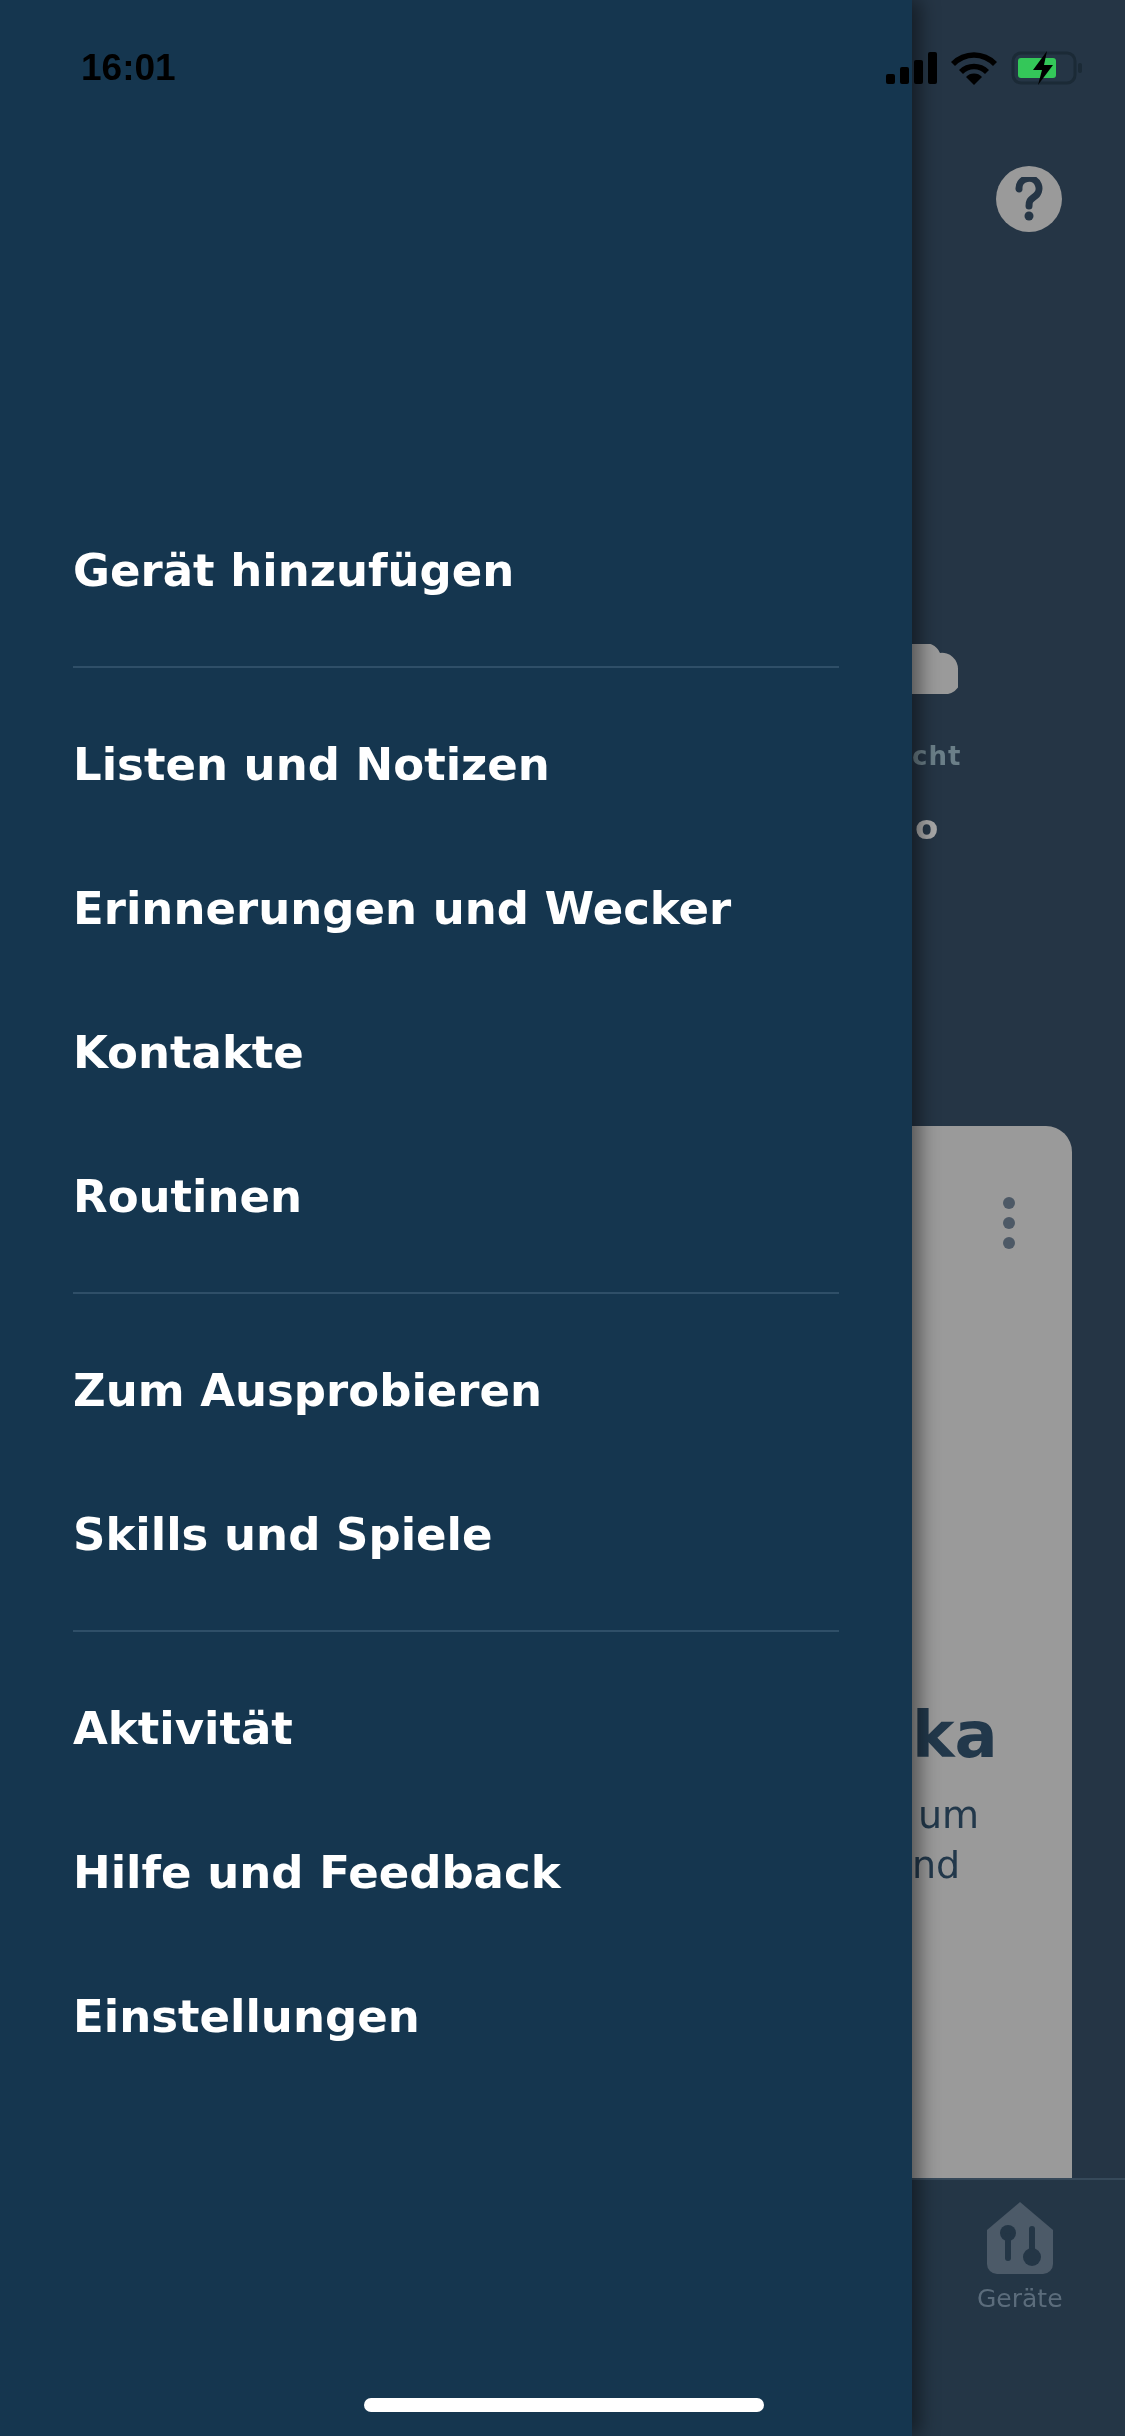 The height and width of the screenshot is (2436, 1125). What do you see at coordinates (955, 1735) in the screenshot?
I see `card-title: ka` at bounding box center [955, 1735].